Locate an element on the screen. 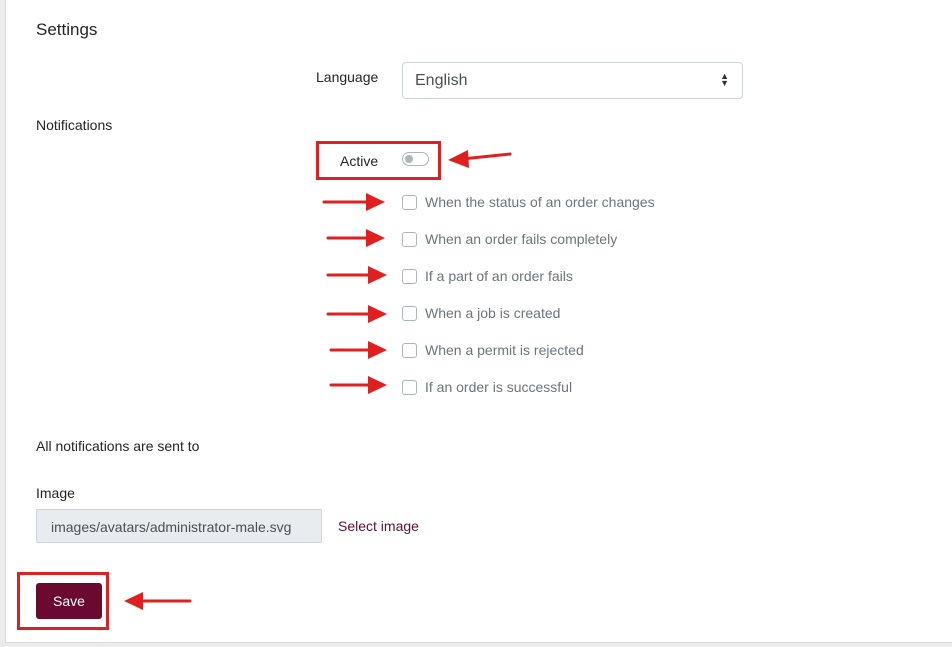 This screenshot has width=952, height=647. select-image-link: Select image is located at coordinates (378, 526).